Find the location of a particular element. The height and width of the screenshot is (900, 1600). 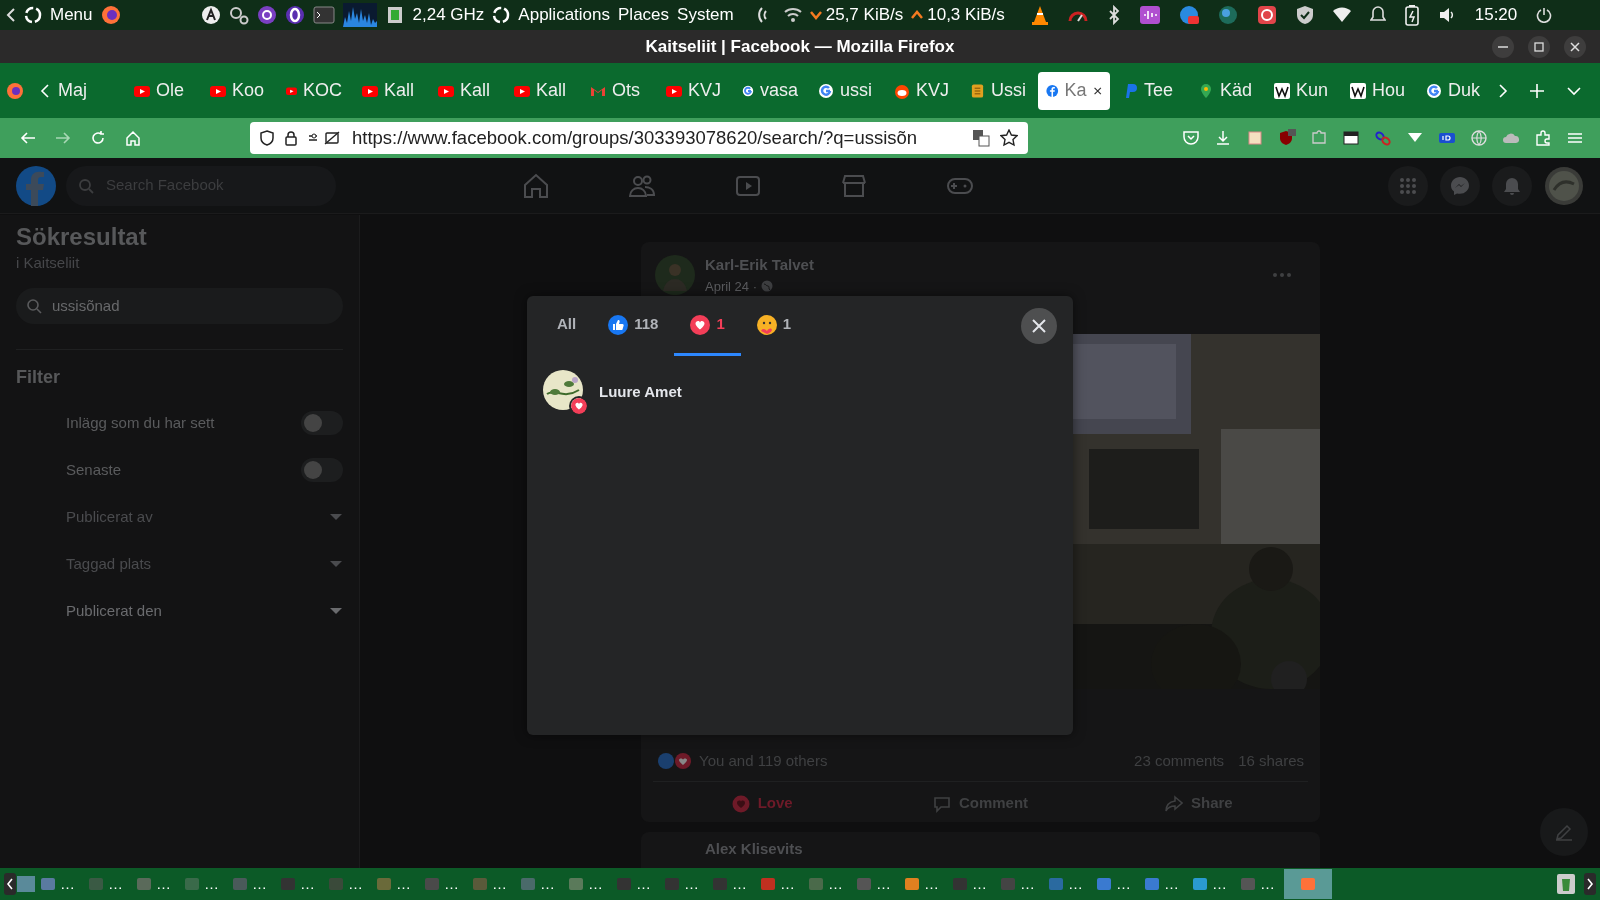

scroll-left-icon is located at coordinates (45, 90).